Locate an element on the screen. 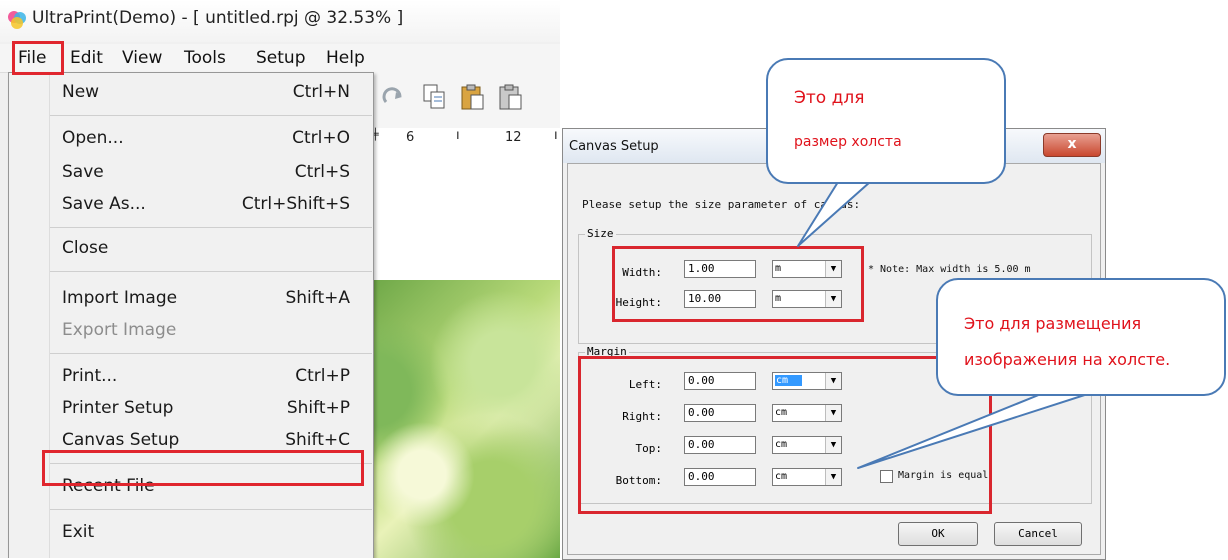  copy-icon is located at coordinates (435, 97).